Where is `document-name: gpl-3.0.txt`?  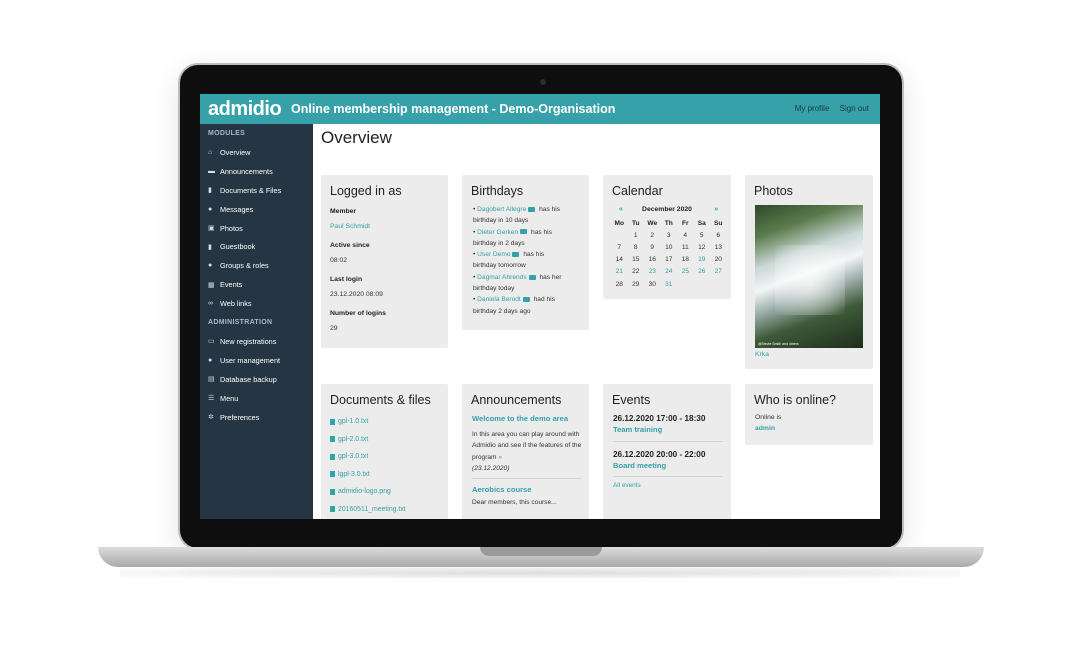
document-name: gpl-3.0.txt is located at coordinates (353, 457).